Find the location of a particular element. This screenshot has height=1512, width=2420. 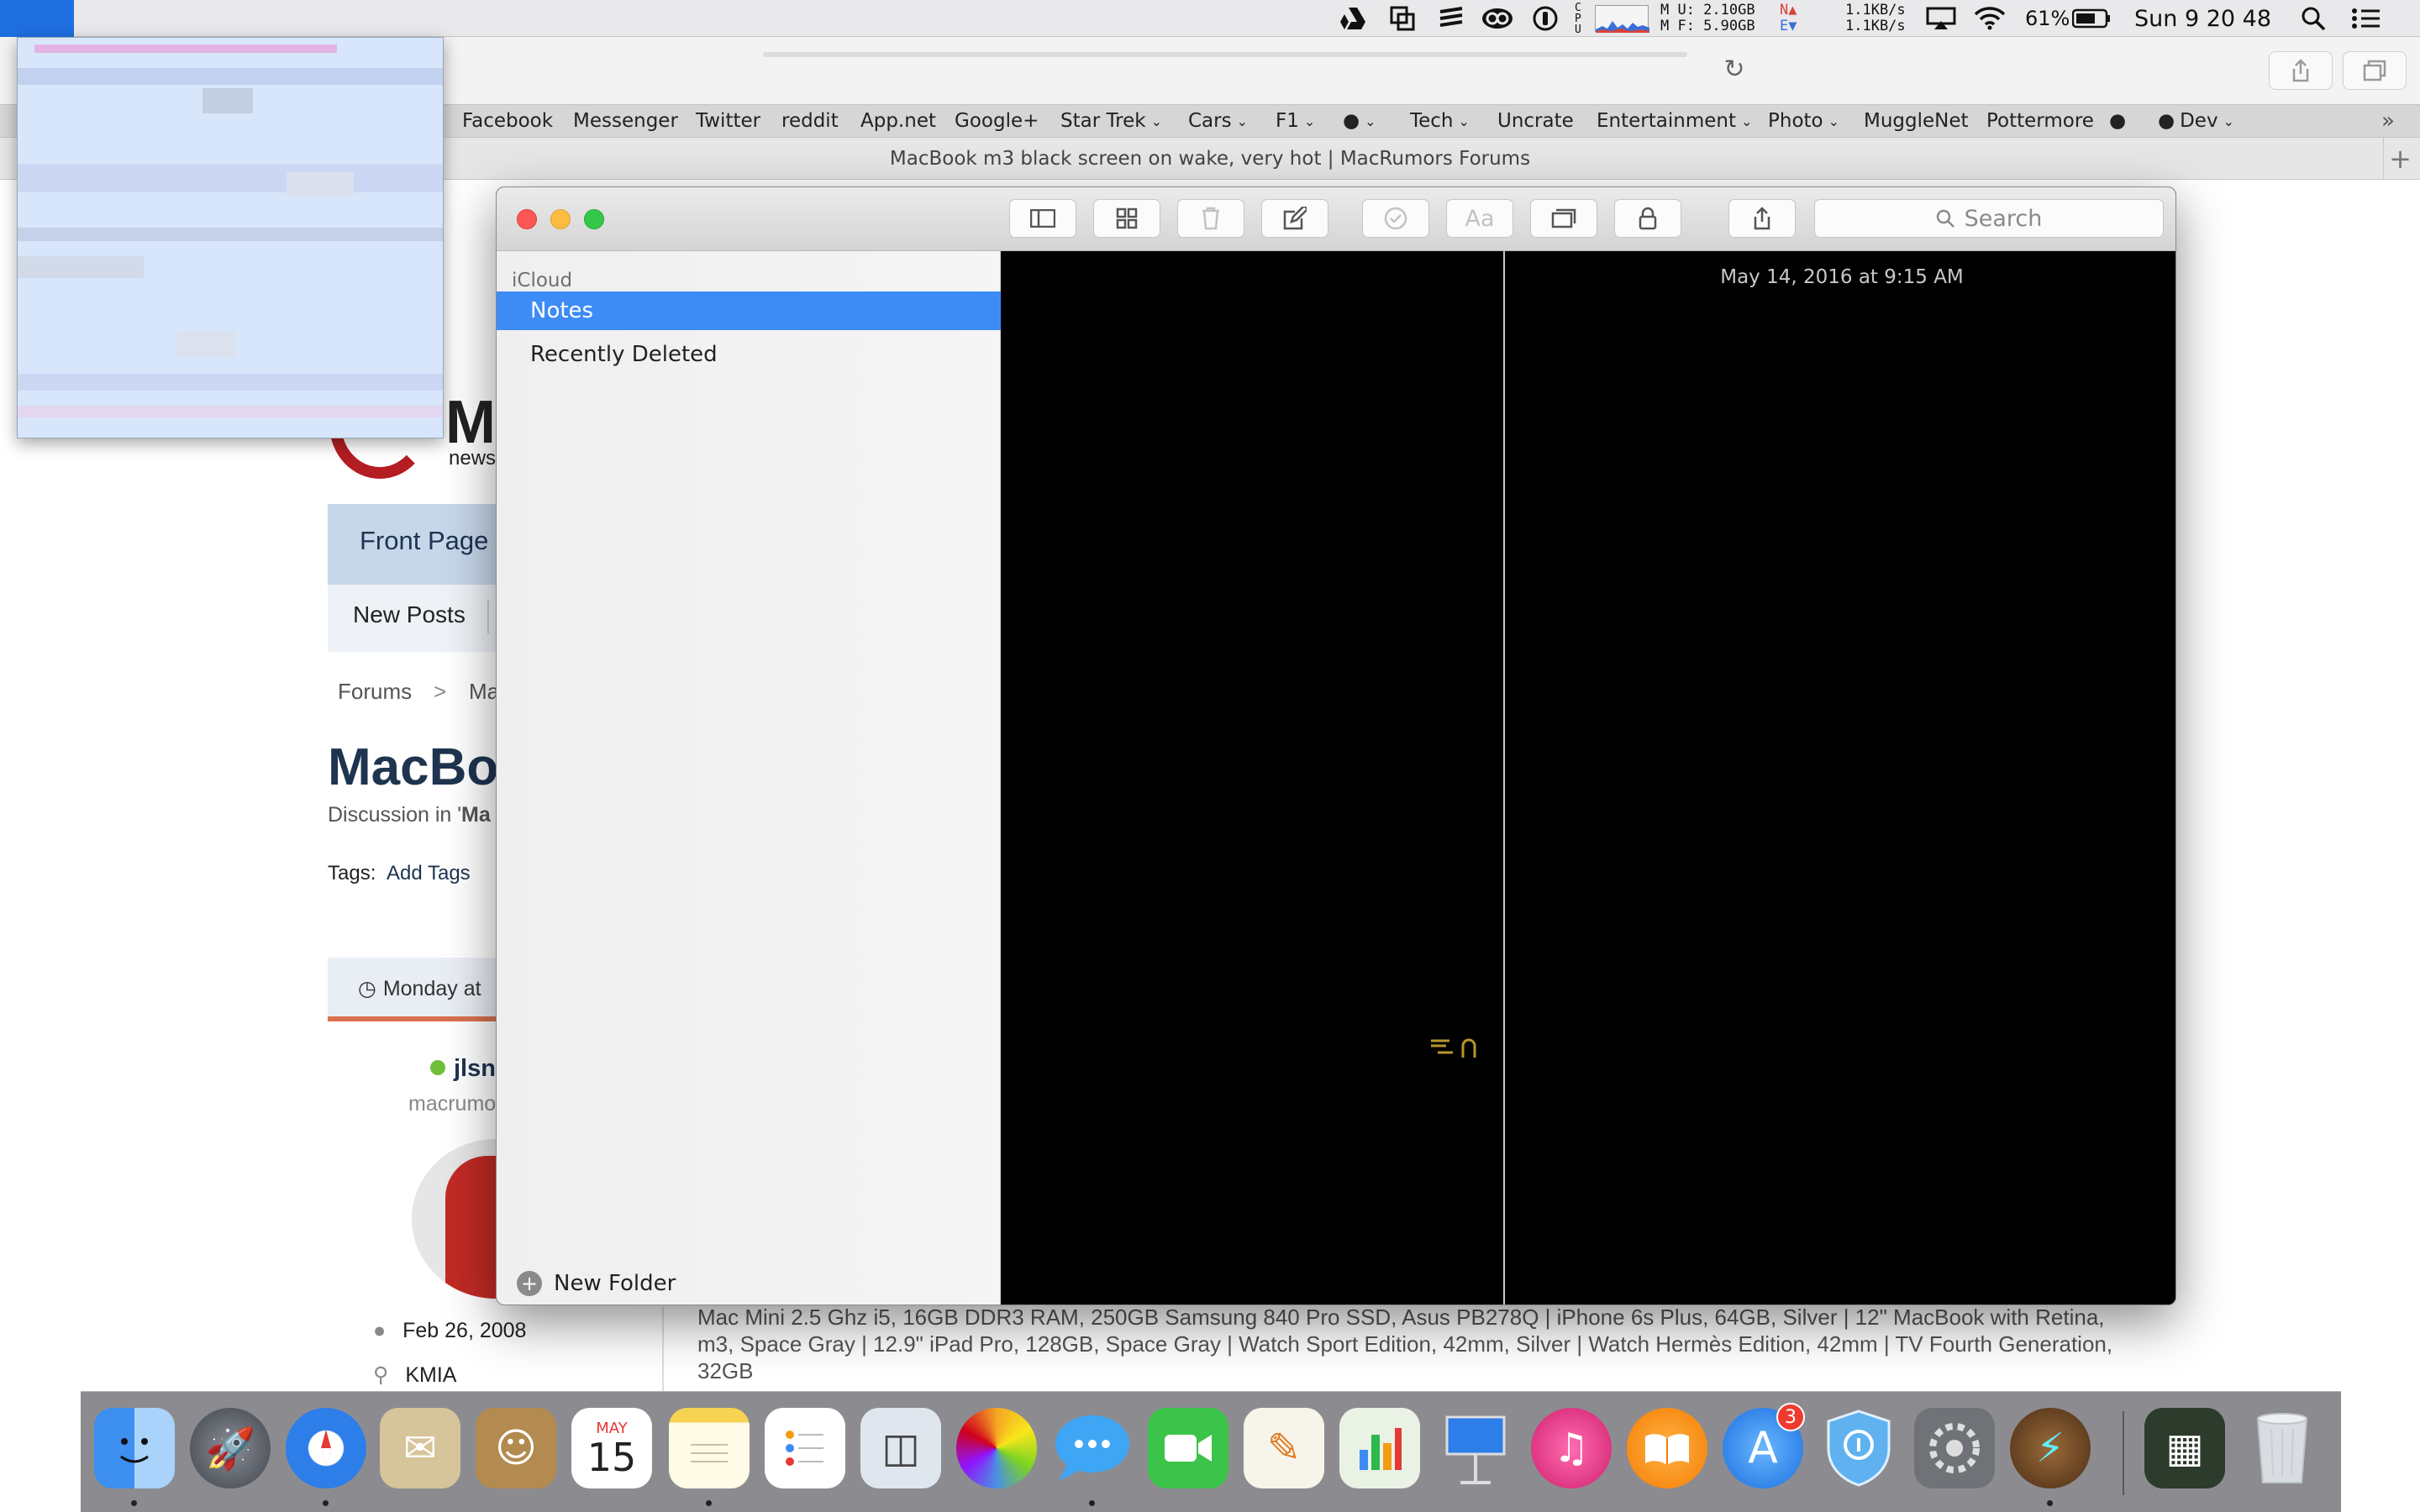

dock-1password-icon is located at coordinates (1859, 1448).